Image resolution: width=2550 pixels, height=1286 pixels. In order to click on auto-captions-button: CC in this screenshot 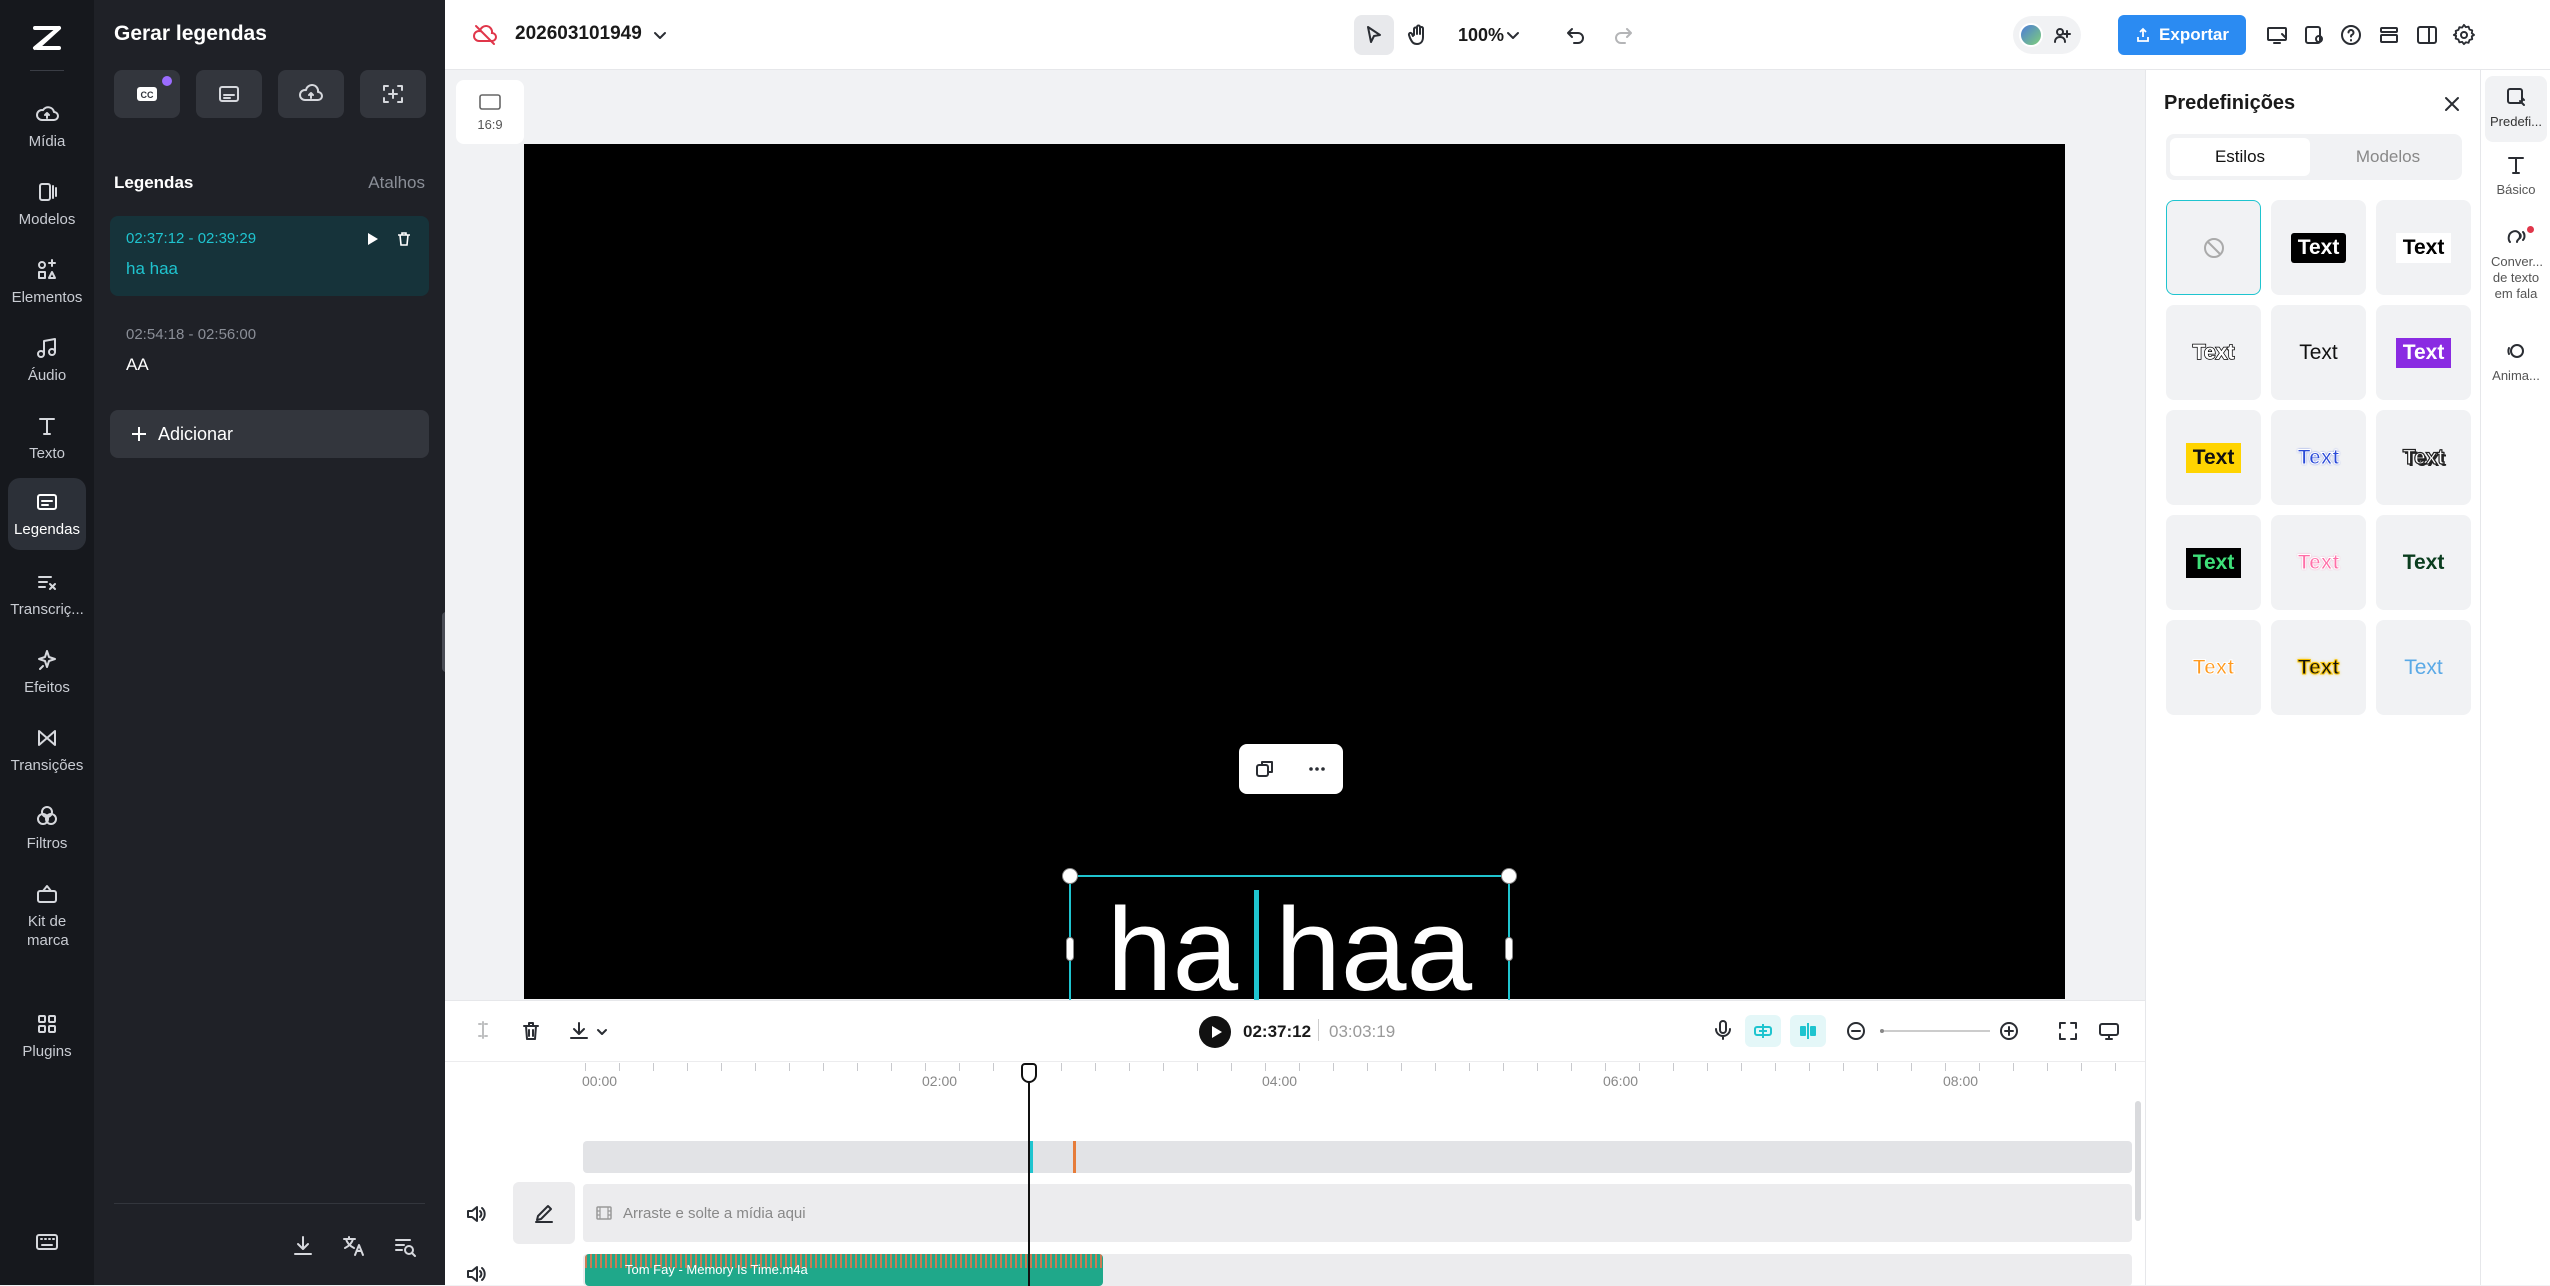, I will do `click(147, 94)`.